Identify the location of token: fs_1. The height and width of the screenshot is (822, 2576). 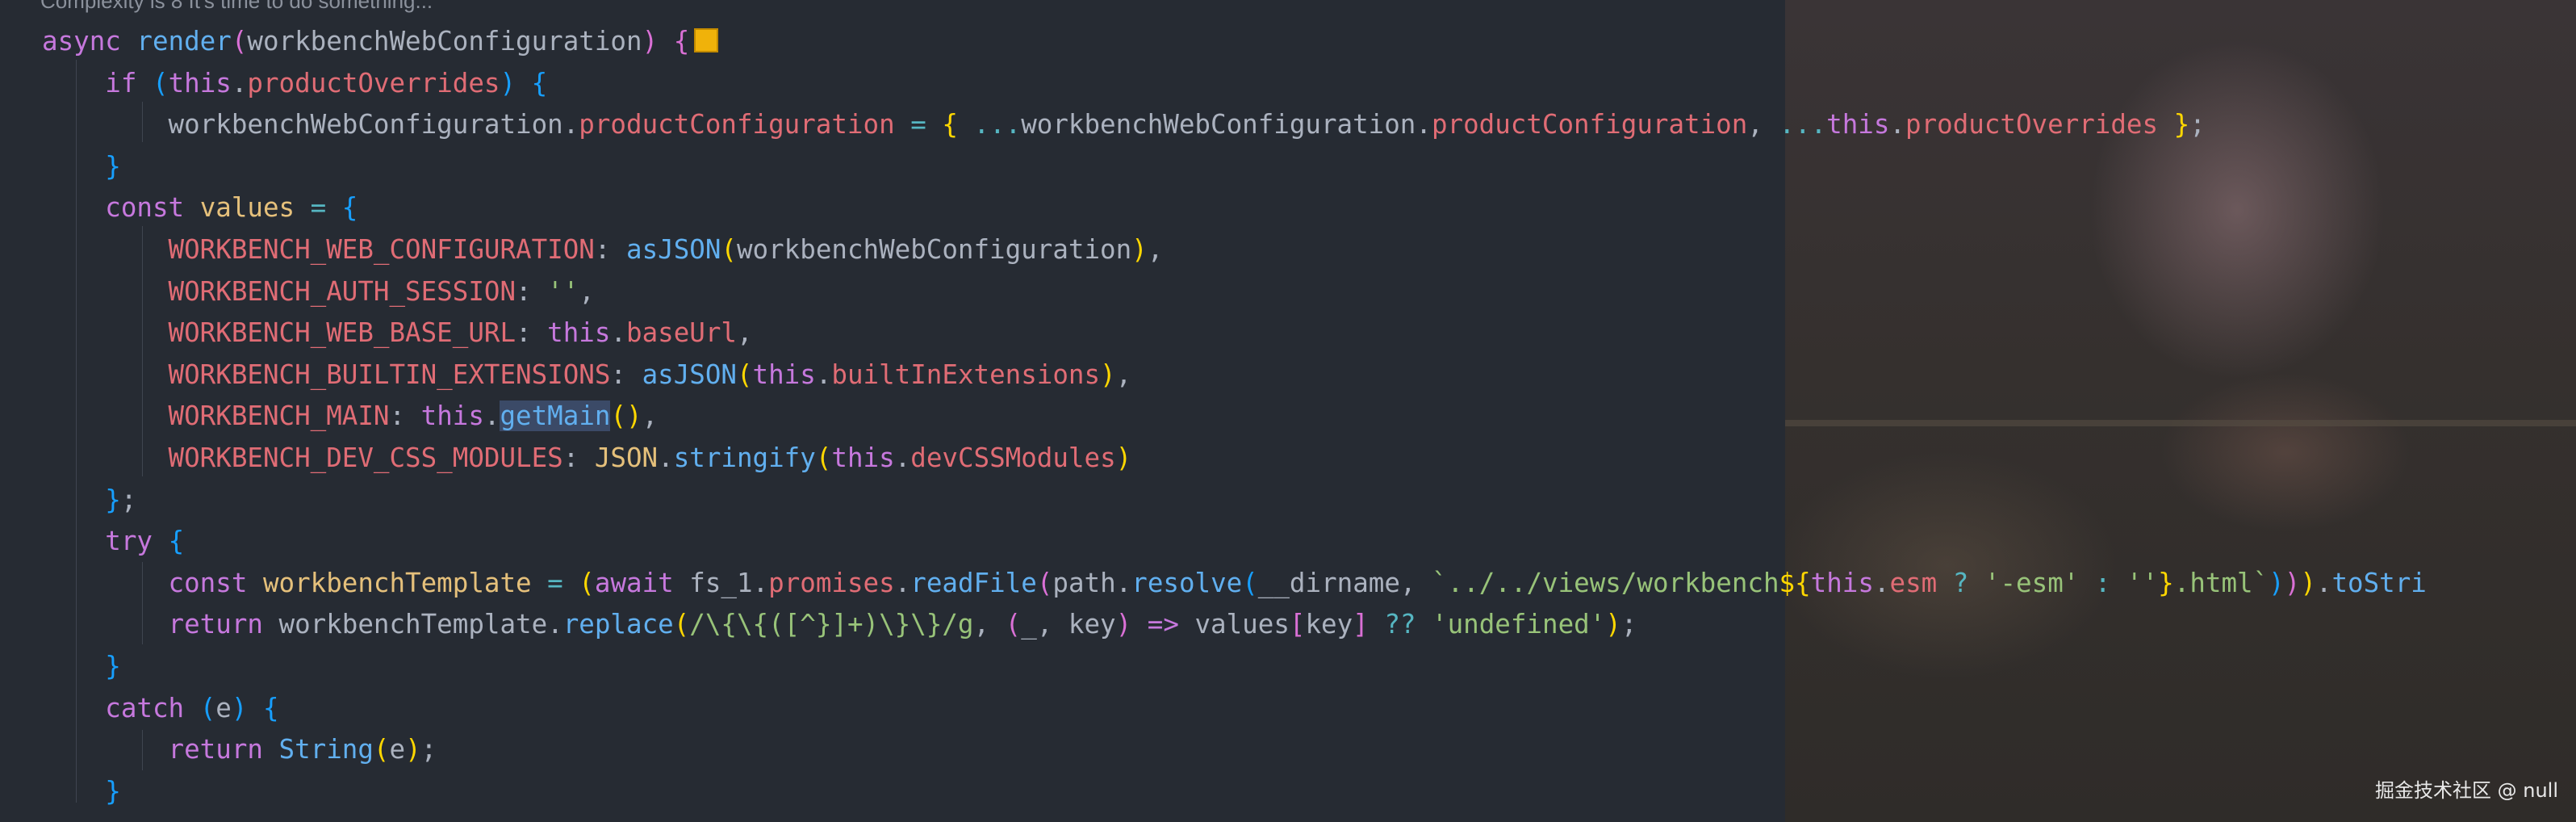
(721, 582).